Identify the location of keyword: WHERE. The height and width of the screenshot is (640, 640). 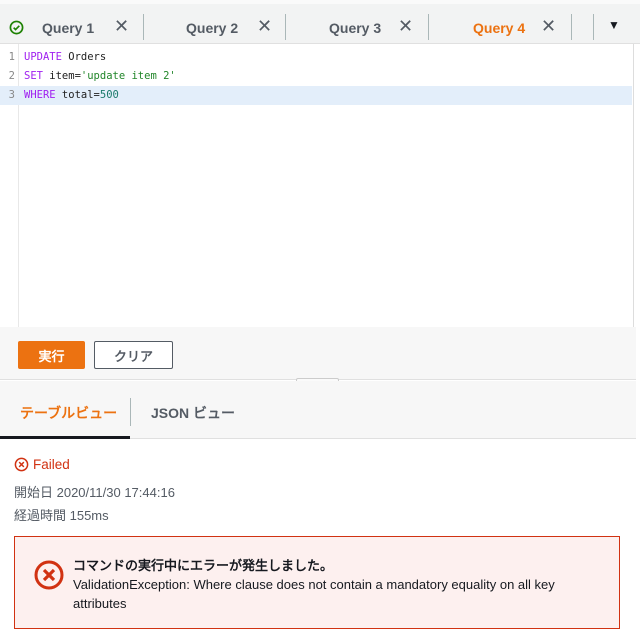
(40, 95).